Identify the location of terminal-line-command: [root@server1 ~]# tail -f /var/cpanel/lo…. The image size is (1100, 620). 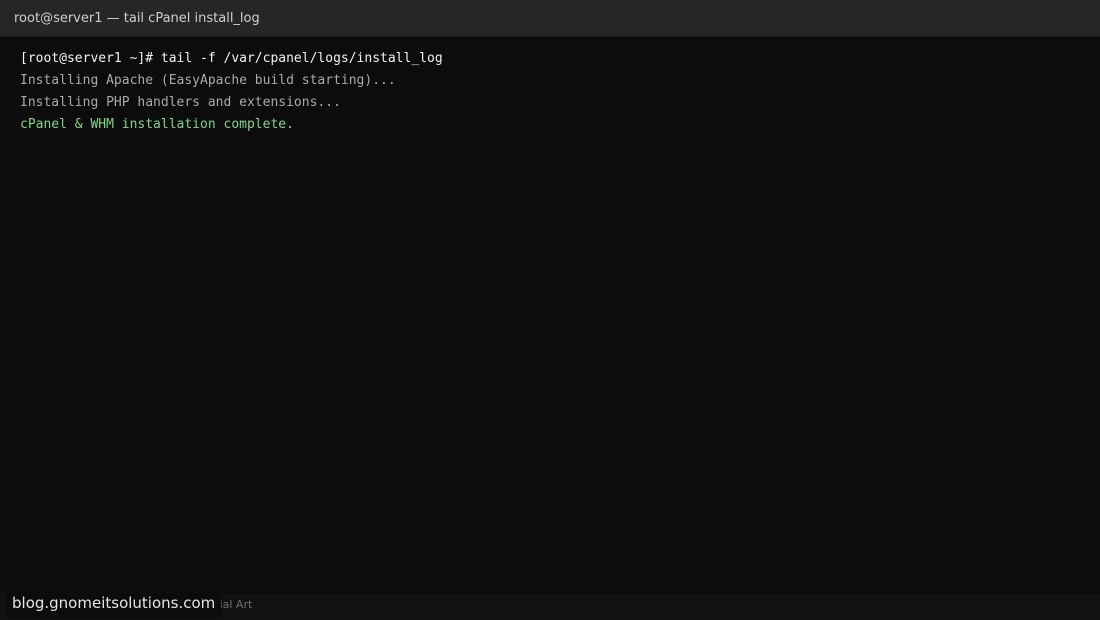
(231, 58).